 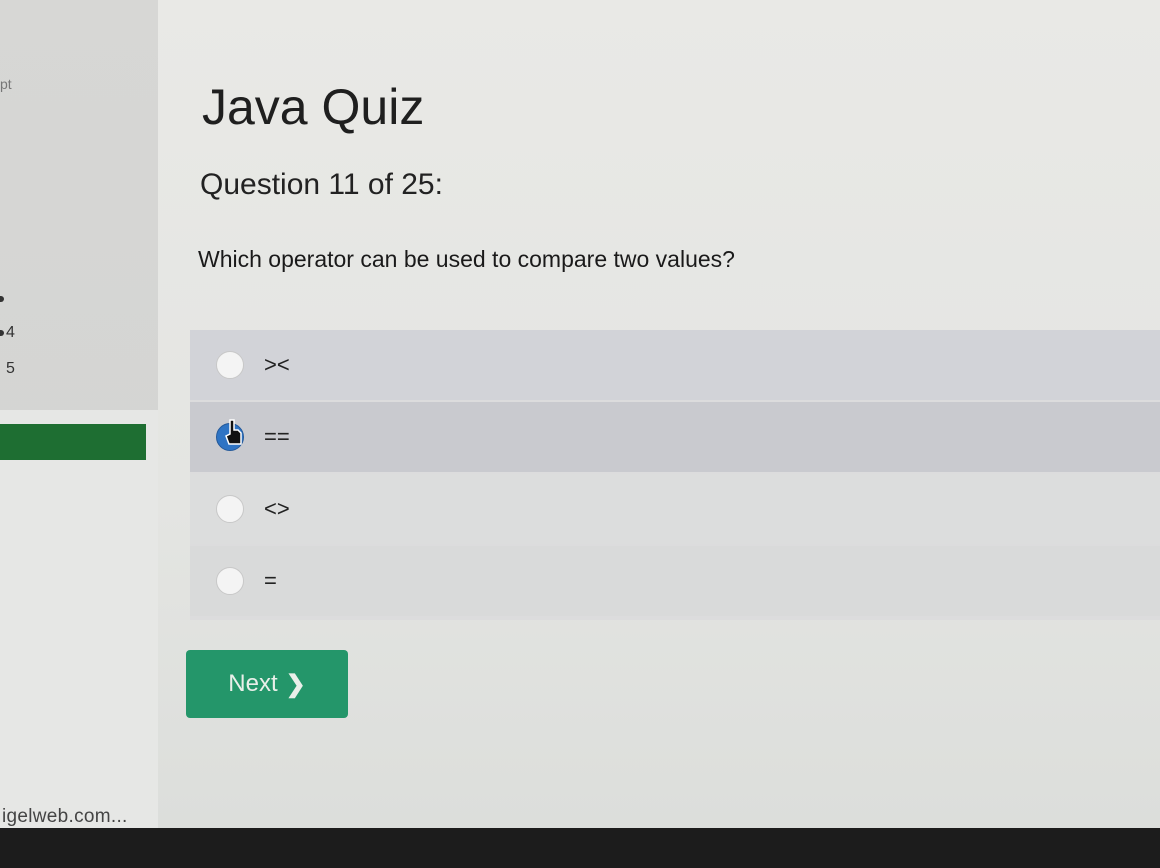 What do you see at coordinates (277, 508) in the screenshot?
I see `answer-option-label: <>` at bounding box center [277, 508].